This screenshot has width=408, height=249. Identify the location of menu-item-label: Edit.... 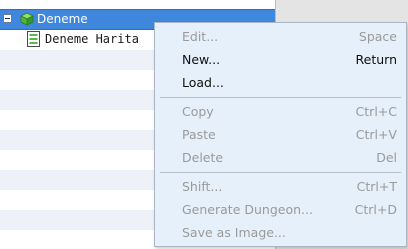
(200, 36).